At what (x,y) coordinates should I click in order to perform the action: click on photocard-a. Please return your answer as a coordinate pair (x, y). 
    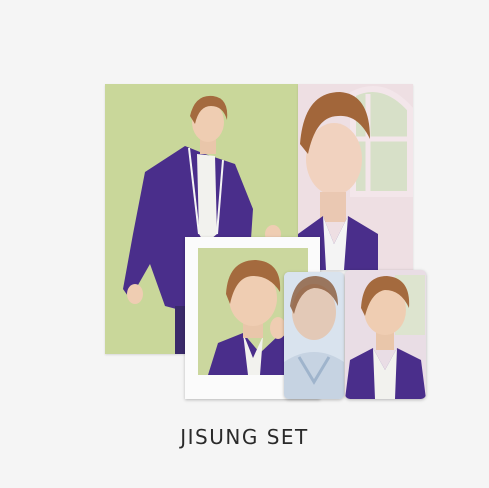
    Looking at the image, I should click on (314, 335).